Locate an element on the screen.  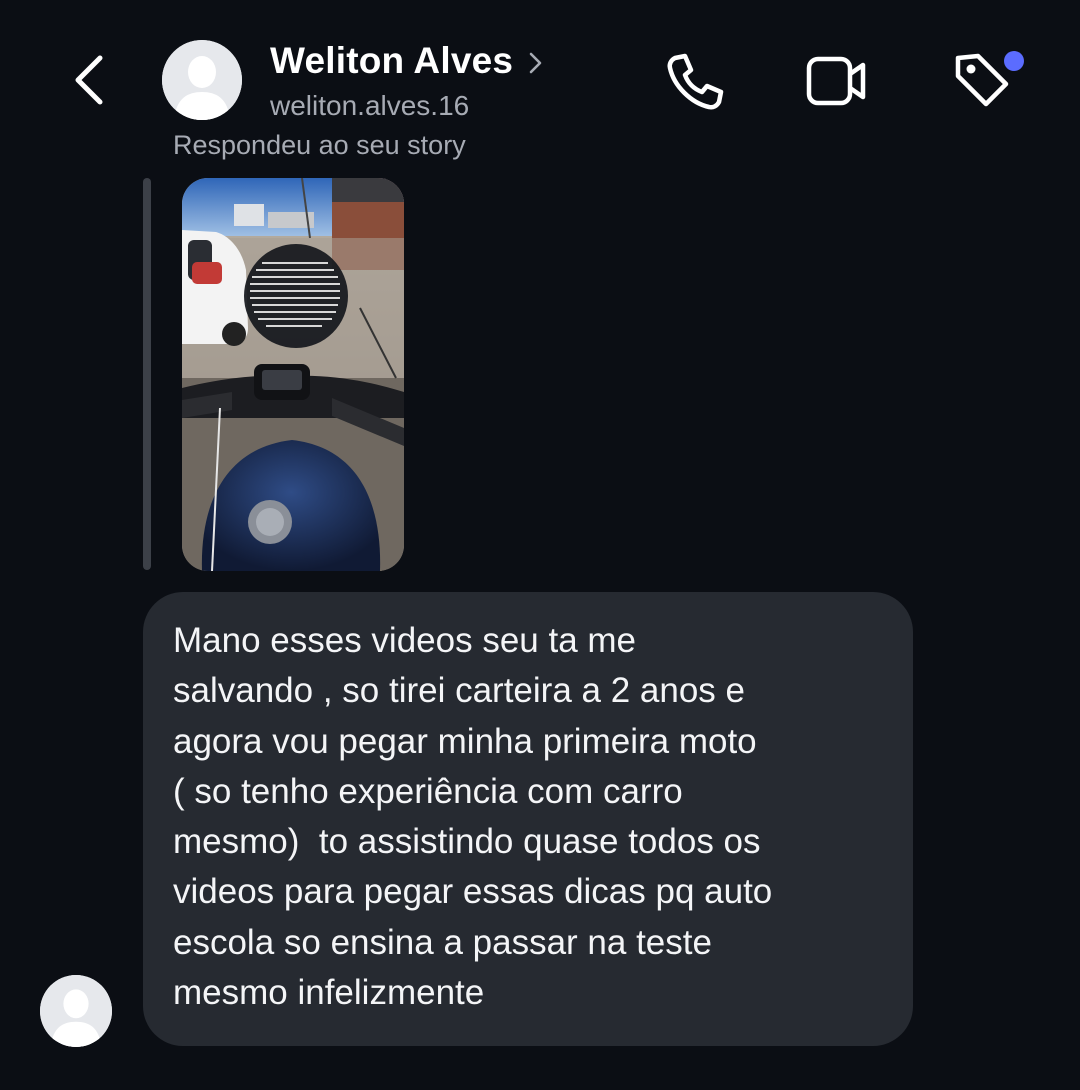
contact-avatar is located at coordinates (202, 80).